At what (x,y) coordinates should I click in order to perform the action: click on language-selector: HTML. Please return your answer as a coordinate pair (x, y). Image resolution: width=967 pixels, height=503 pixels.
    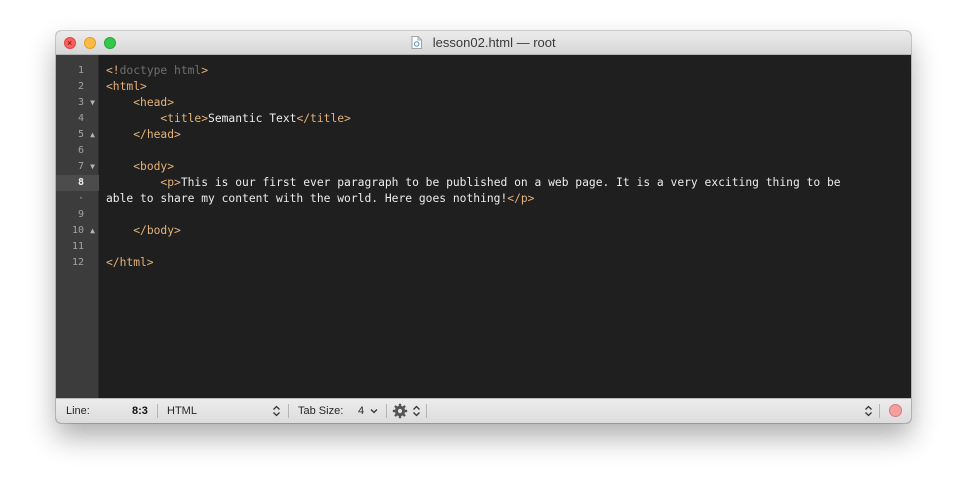
    Looking at the image, I should click on (182, 411).